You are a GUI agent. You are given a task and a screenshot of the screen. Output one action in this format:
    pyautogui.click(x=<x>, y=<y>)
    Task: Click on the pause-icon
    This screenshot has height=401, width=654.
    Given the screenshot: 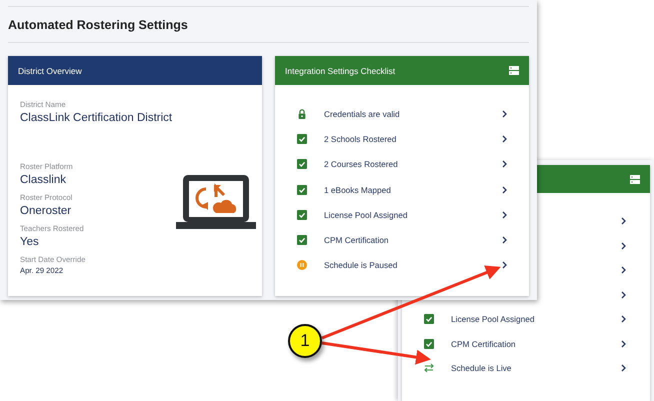 What is the action you would take?
    pyautogui.click(x=302, y=265)
    